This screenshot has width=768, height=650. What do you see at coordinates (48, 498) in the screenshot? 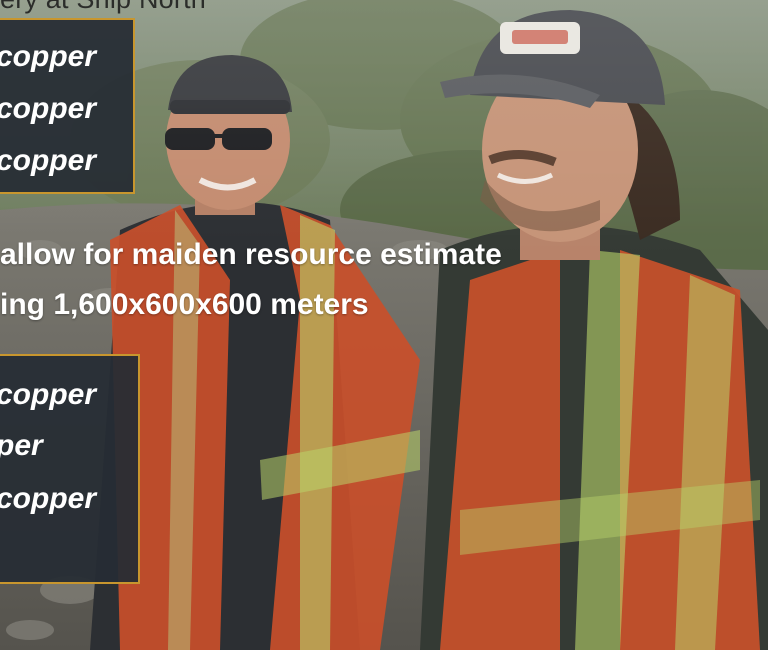
I see `callout-bottom-line-3: copper` at bounding box center [48, 498].